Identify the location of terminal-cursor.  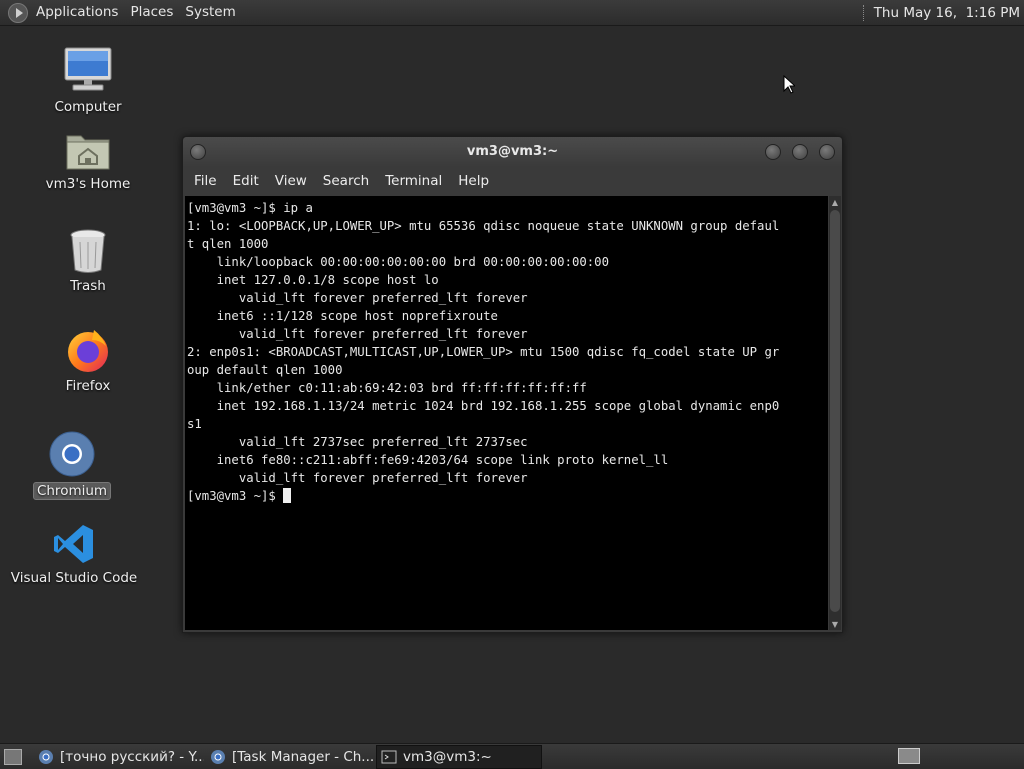
(287, 495).